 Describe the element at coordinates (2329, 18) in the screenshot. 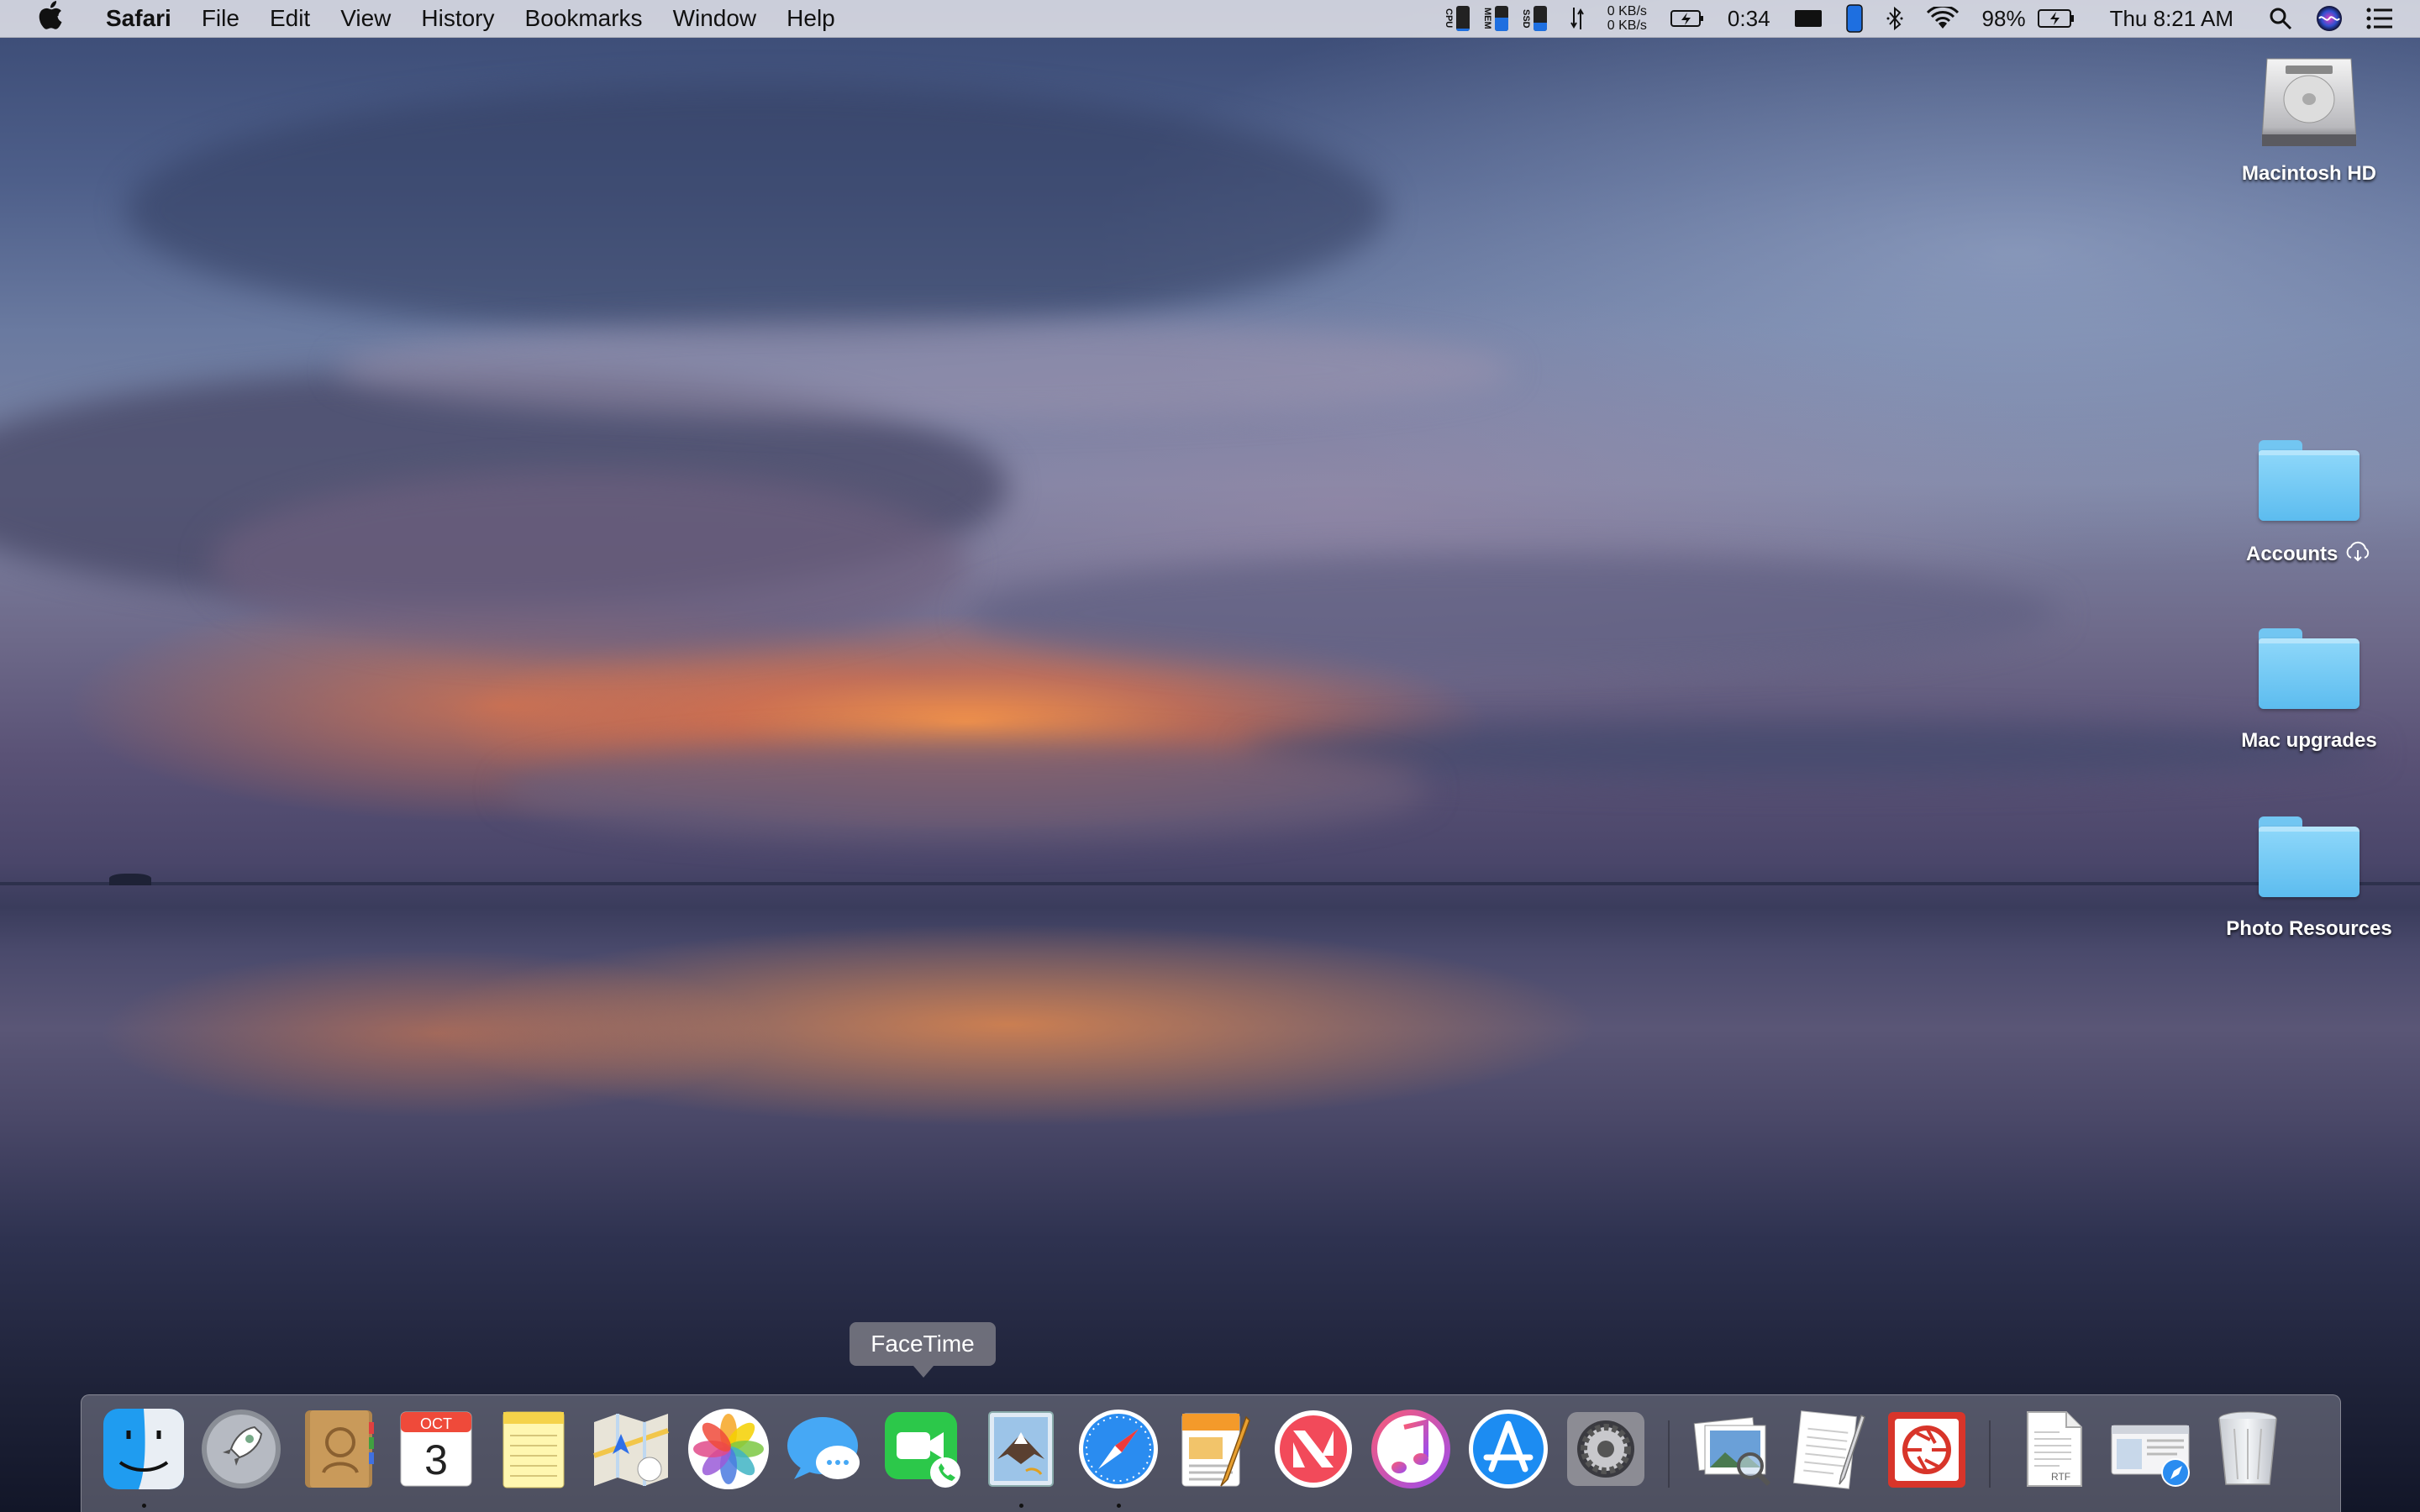

I see `siri-icon` at that location.